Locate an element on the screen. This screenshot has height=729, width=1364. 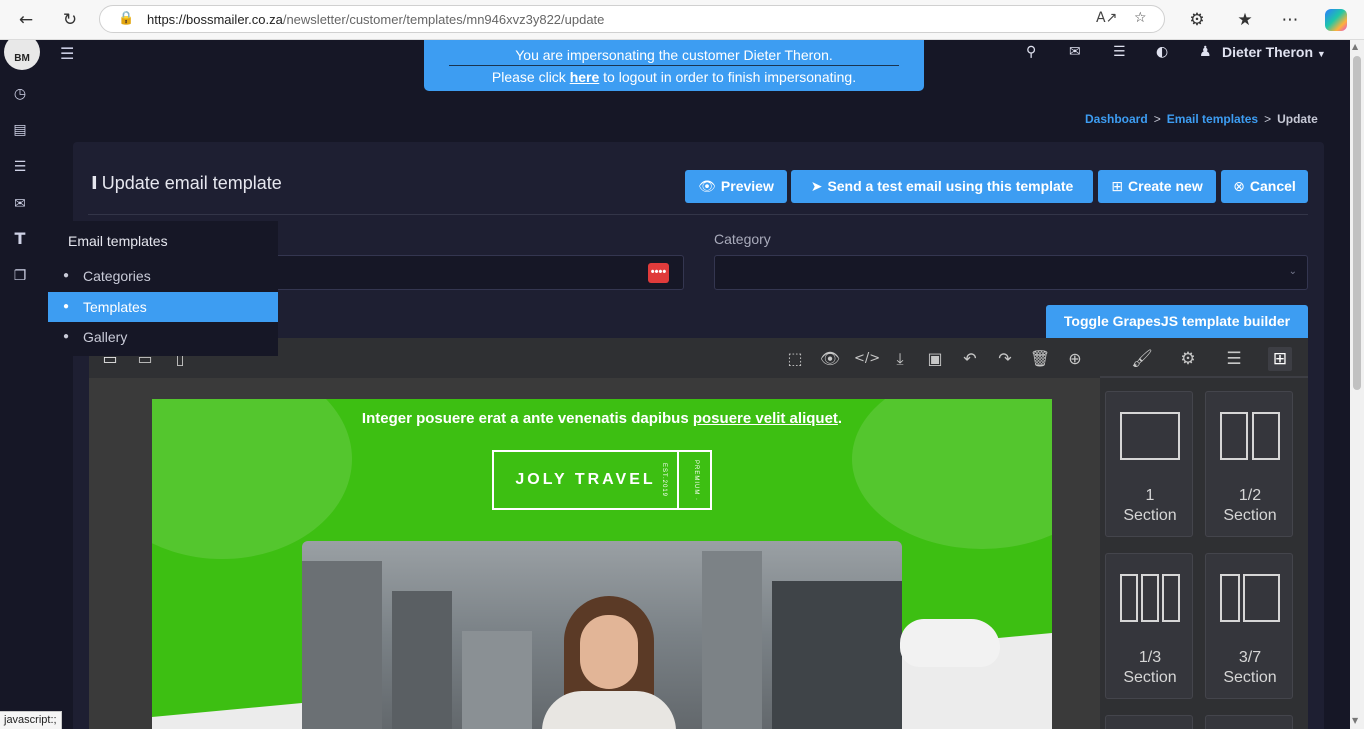
redo-icon: ↷ is located at coordinates (1005, 359).